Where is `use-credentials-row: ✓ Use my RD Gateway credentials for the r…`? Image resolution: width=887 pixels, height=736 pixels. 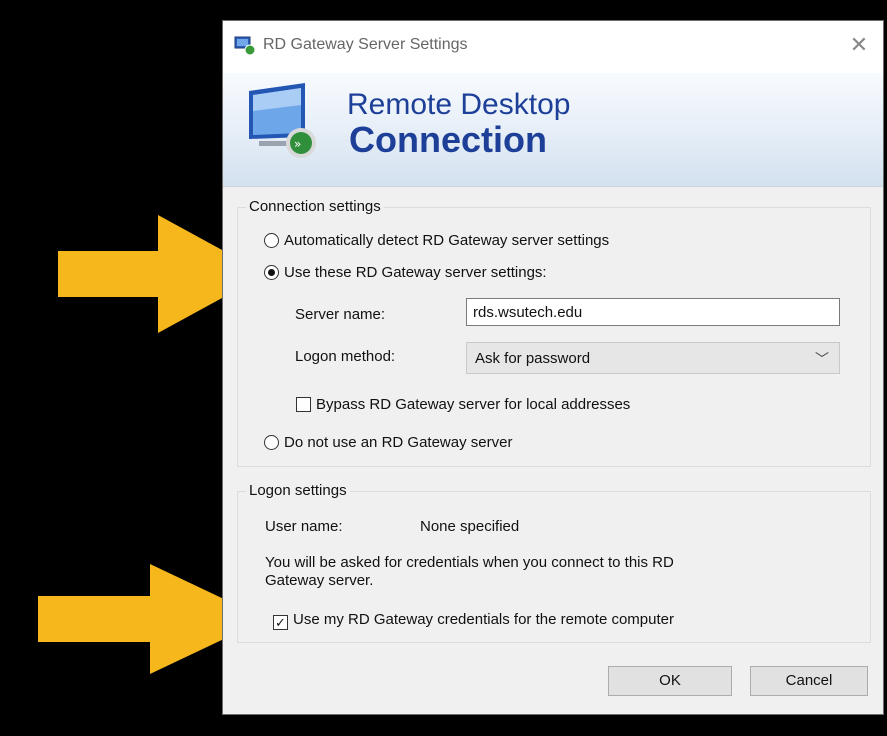
use-credentials-row: ✓ Use my RD Gateway credentials for the r… is located at coordinates (473, 620).